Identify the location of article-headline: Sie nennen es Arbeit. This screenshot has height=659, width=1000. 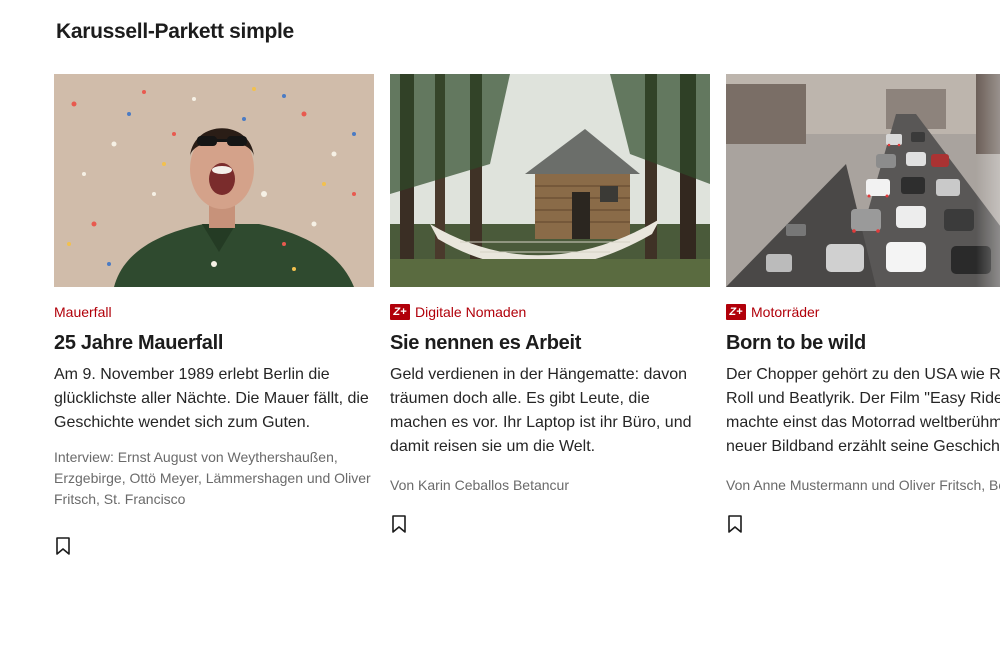
(550, 343).